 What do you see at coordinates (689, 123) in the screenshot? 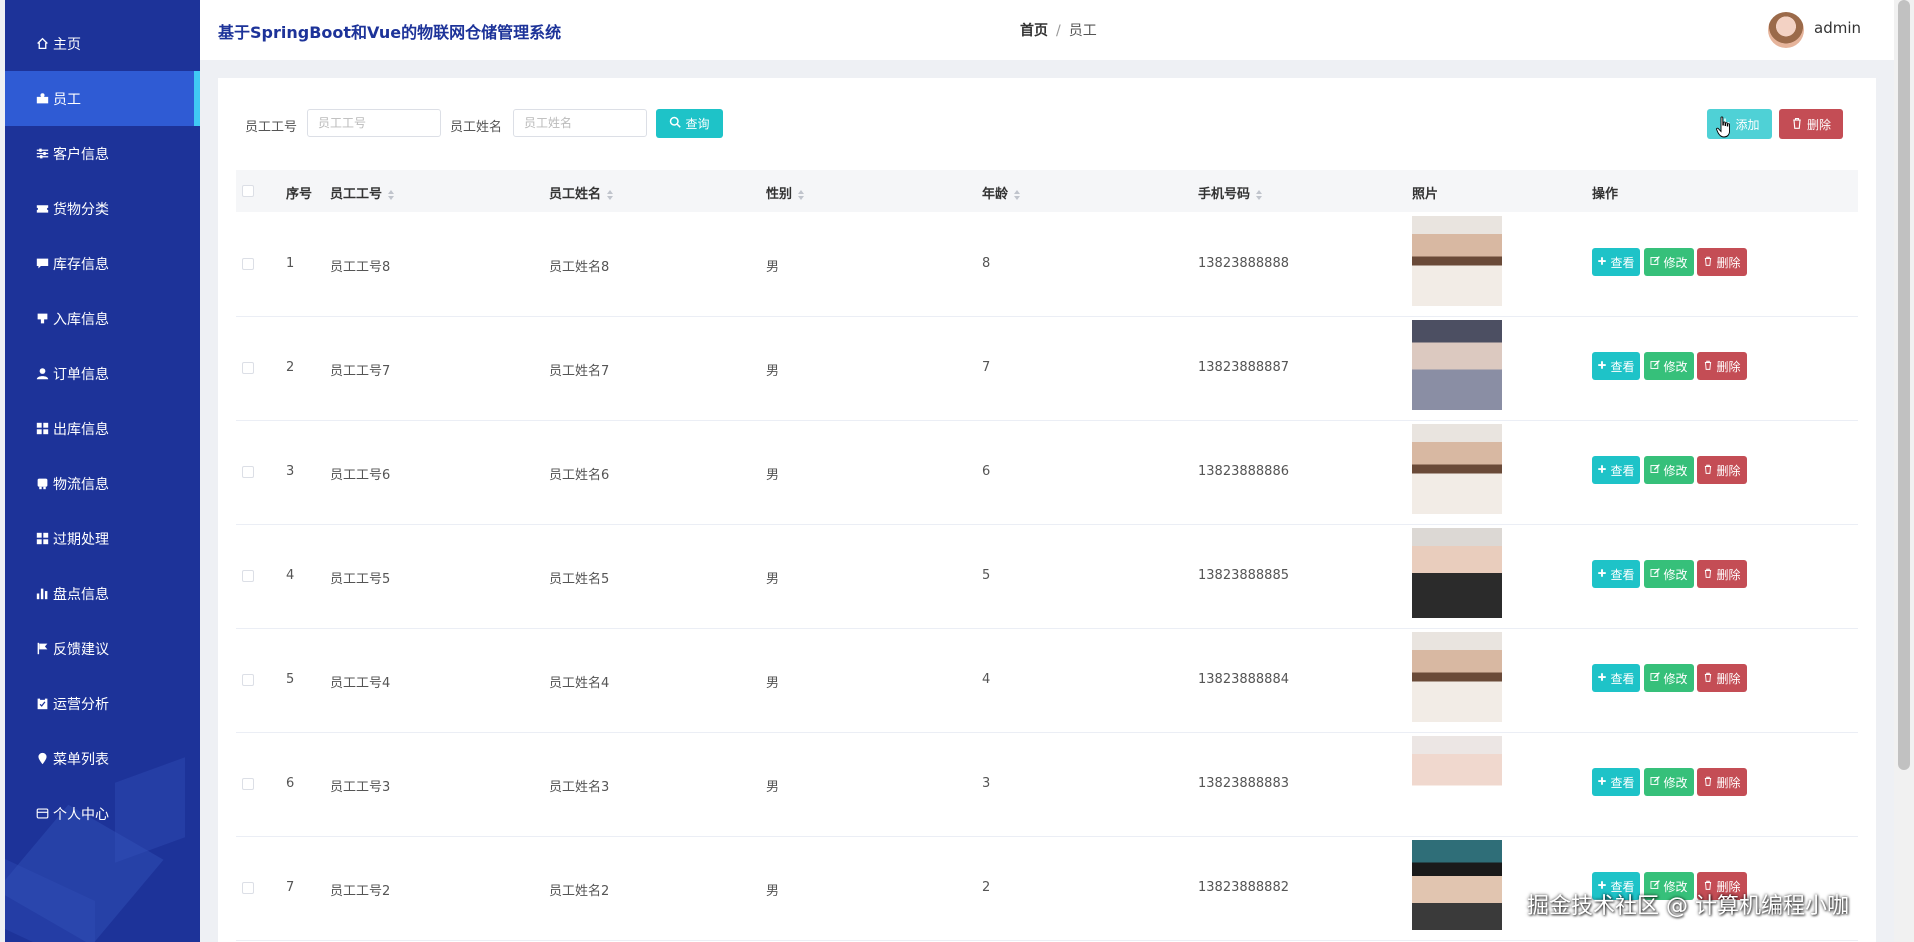
I see `query-button: 查询` at bounding box center [689, 123].